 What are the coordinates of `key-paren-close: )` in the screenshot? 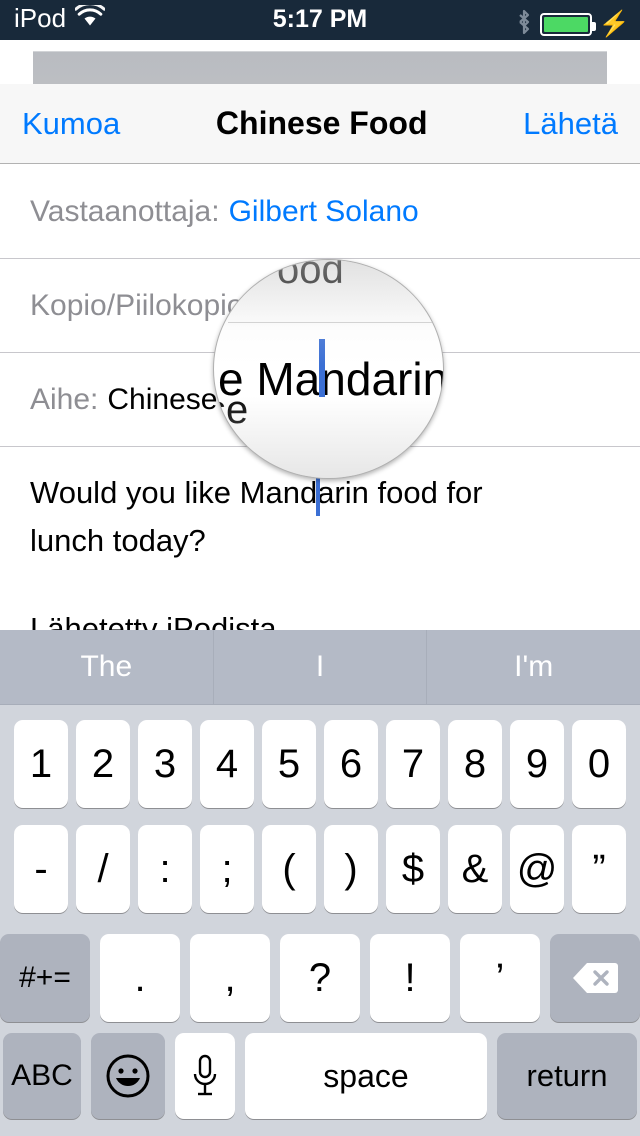 It's located at (351, 869).